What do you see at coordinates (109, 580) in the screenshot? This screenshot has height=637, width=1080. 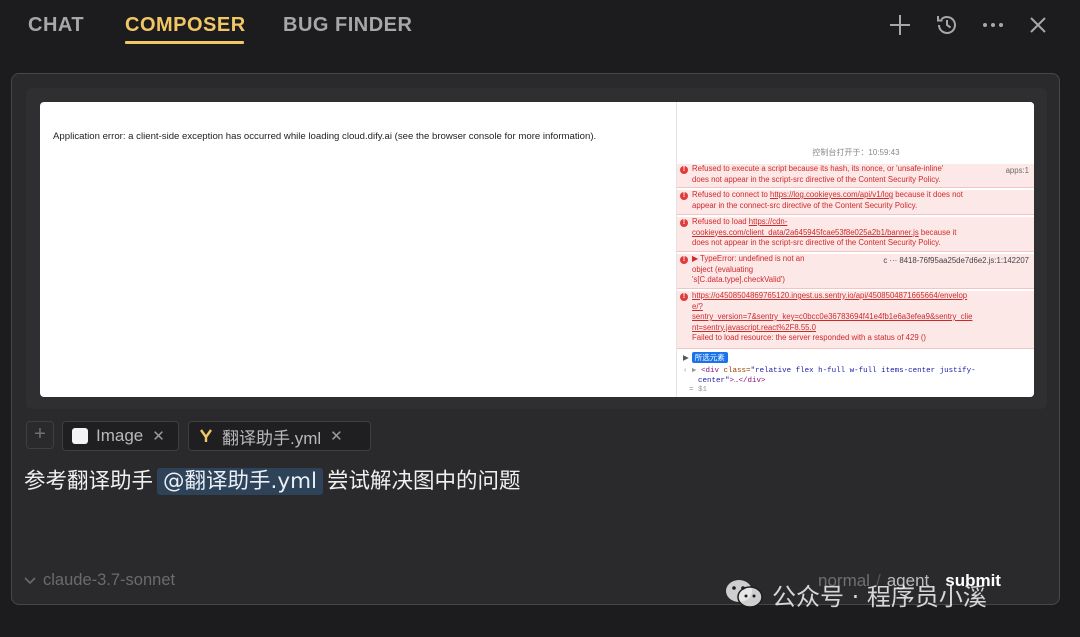 I see `model-name: claude-3.7-sonnet` at bounding box center [109, 580].